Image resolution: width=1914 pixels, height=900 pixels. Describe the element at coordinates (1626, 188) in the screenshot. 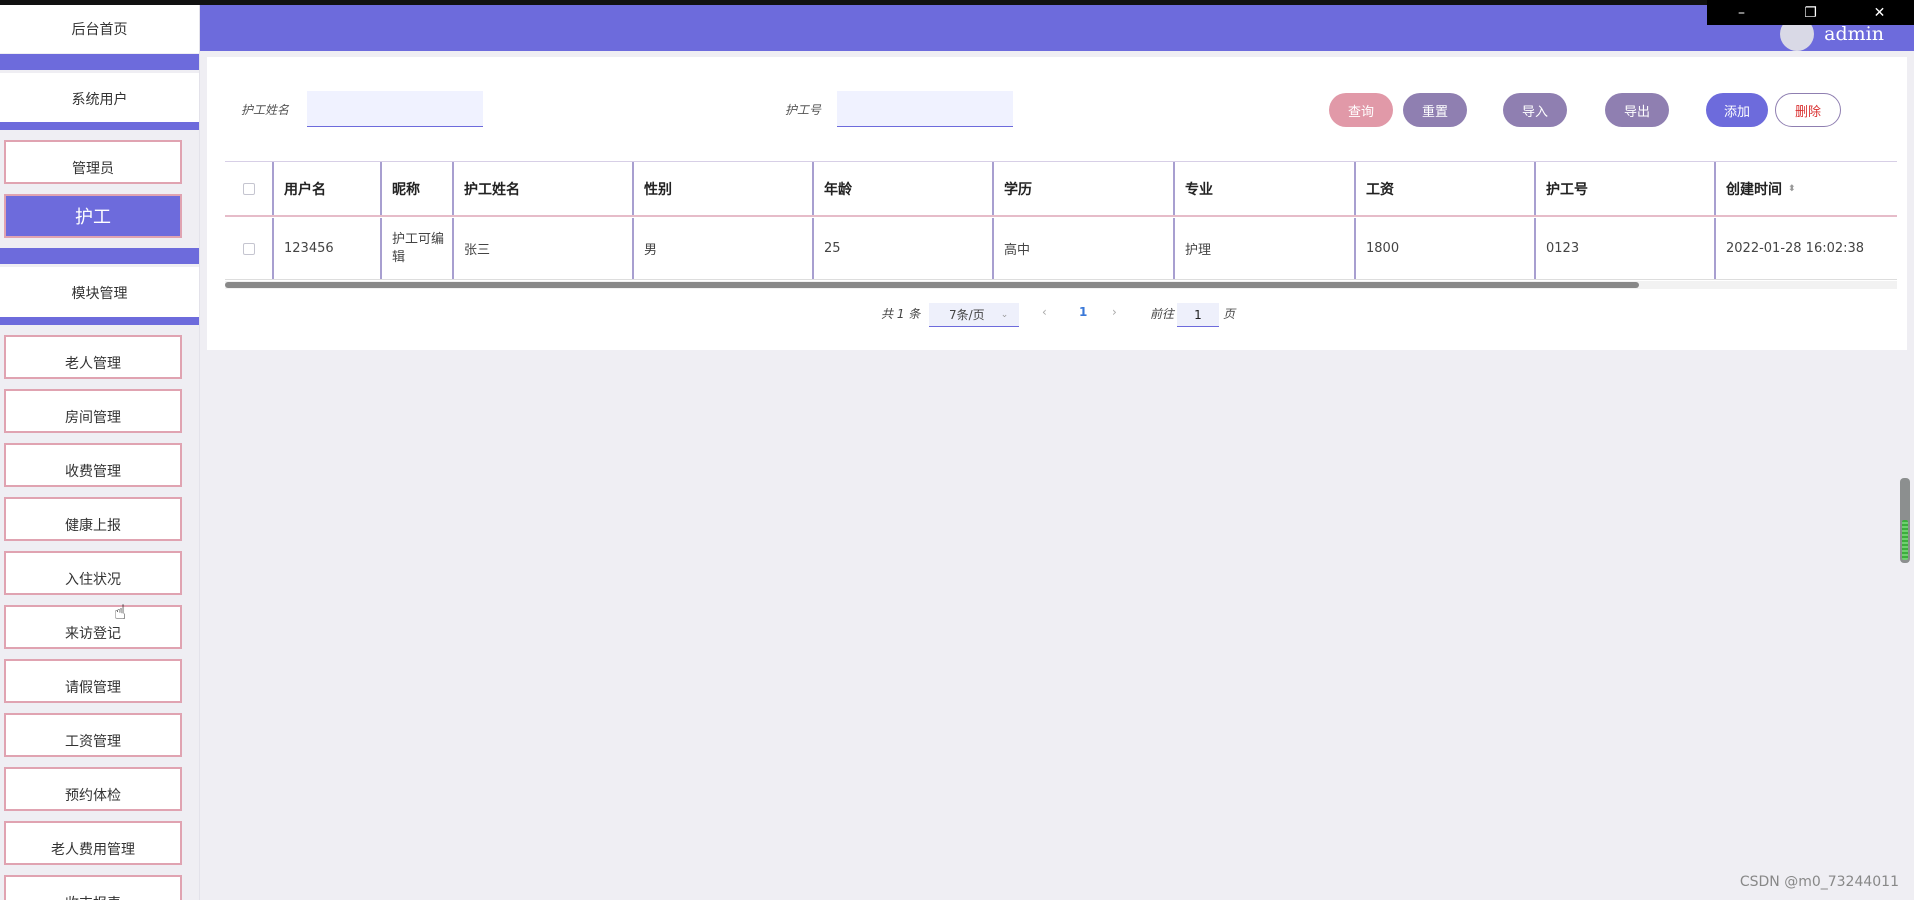

I see `column-header: 护工号` at that location.